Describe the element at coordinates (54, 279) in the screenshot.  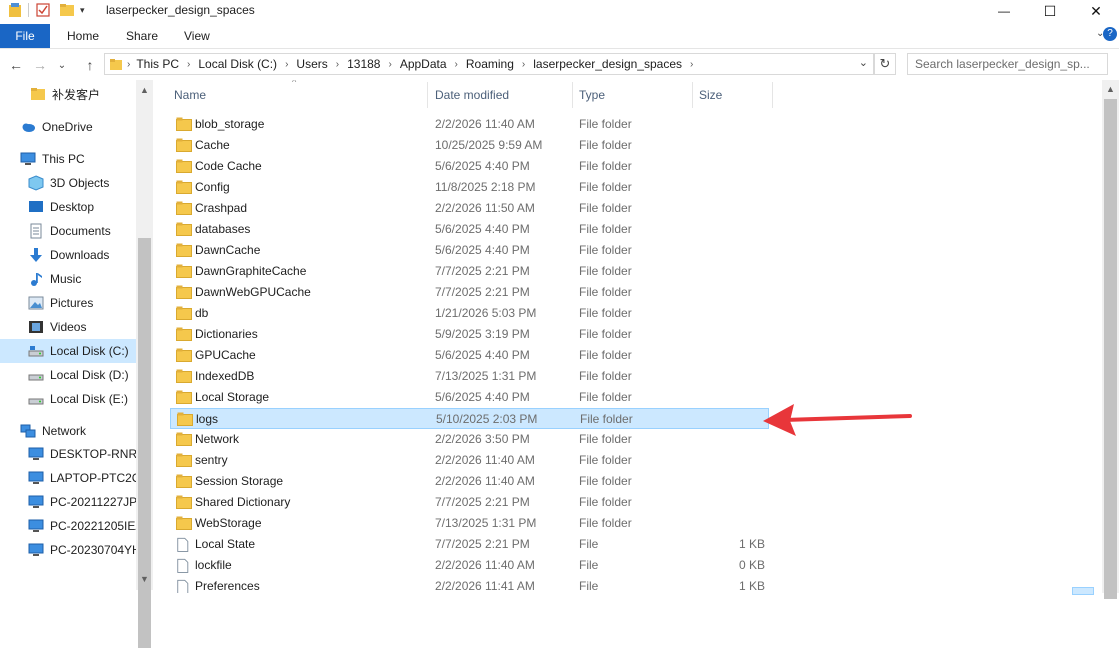
I see `nav-item-music: Music` at that location.